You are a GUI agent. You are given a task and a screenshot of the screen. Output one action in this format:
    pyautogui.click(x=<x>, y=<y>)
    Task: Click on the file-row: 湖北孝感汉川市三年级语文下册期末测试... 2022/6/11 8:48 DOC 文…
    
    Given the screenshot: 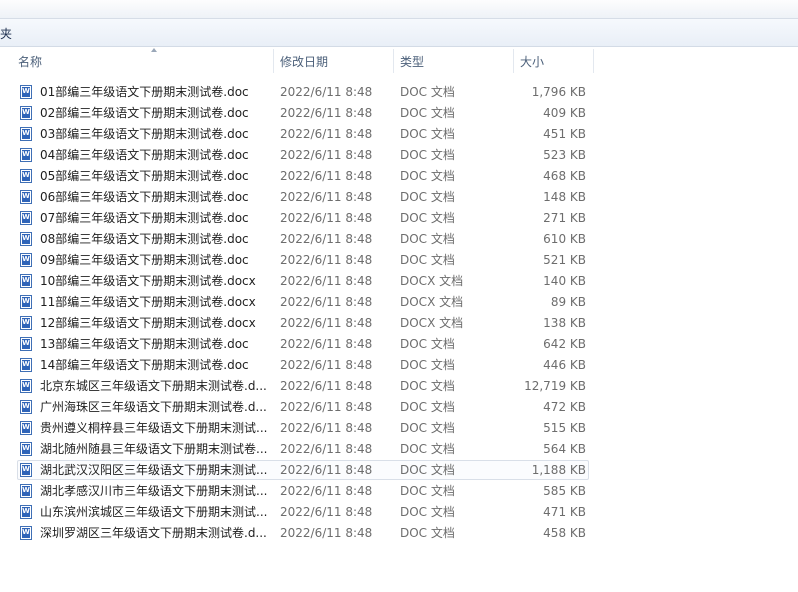 What is the action you would take?
    pyautogui.click(x=399, y=491)
    